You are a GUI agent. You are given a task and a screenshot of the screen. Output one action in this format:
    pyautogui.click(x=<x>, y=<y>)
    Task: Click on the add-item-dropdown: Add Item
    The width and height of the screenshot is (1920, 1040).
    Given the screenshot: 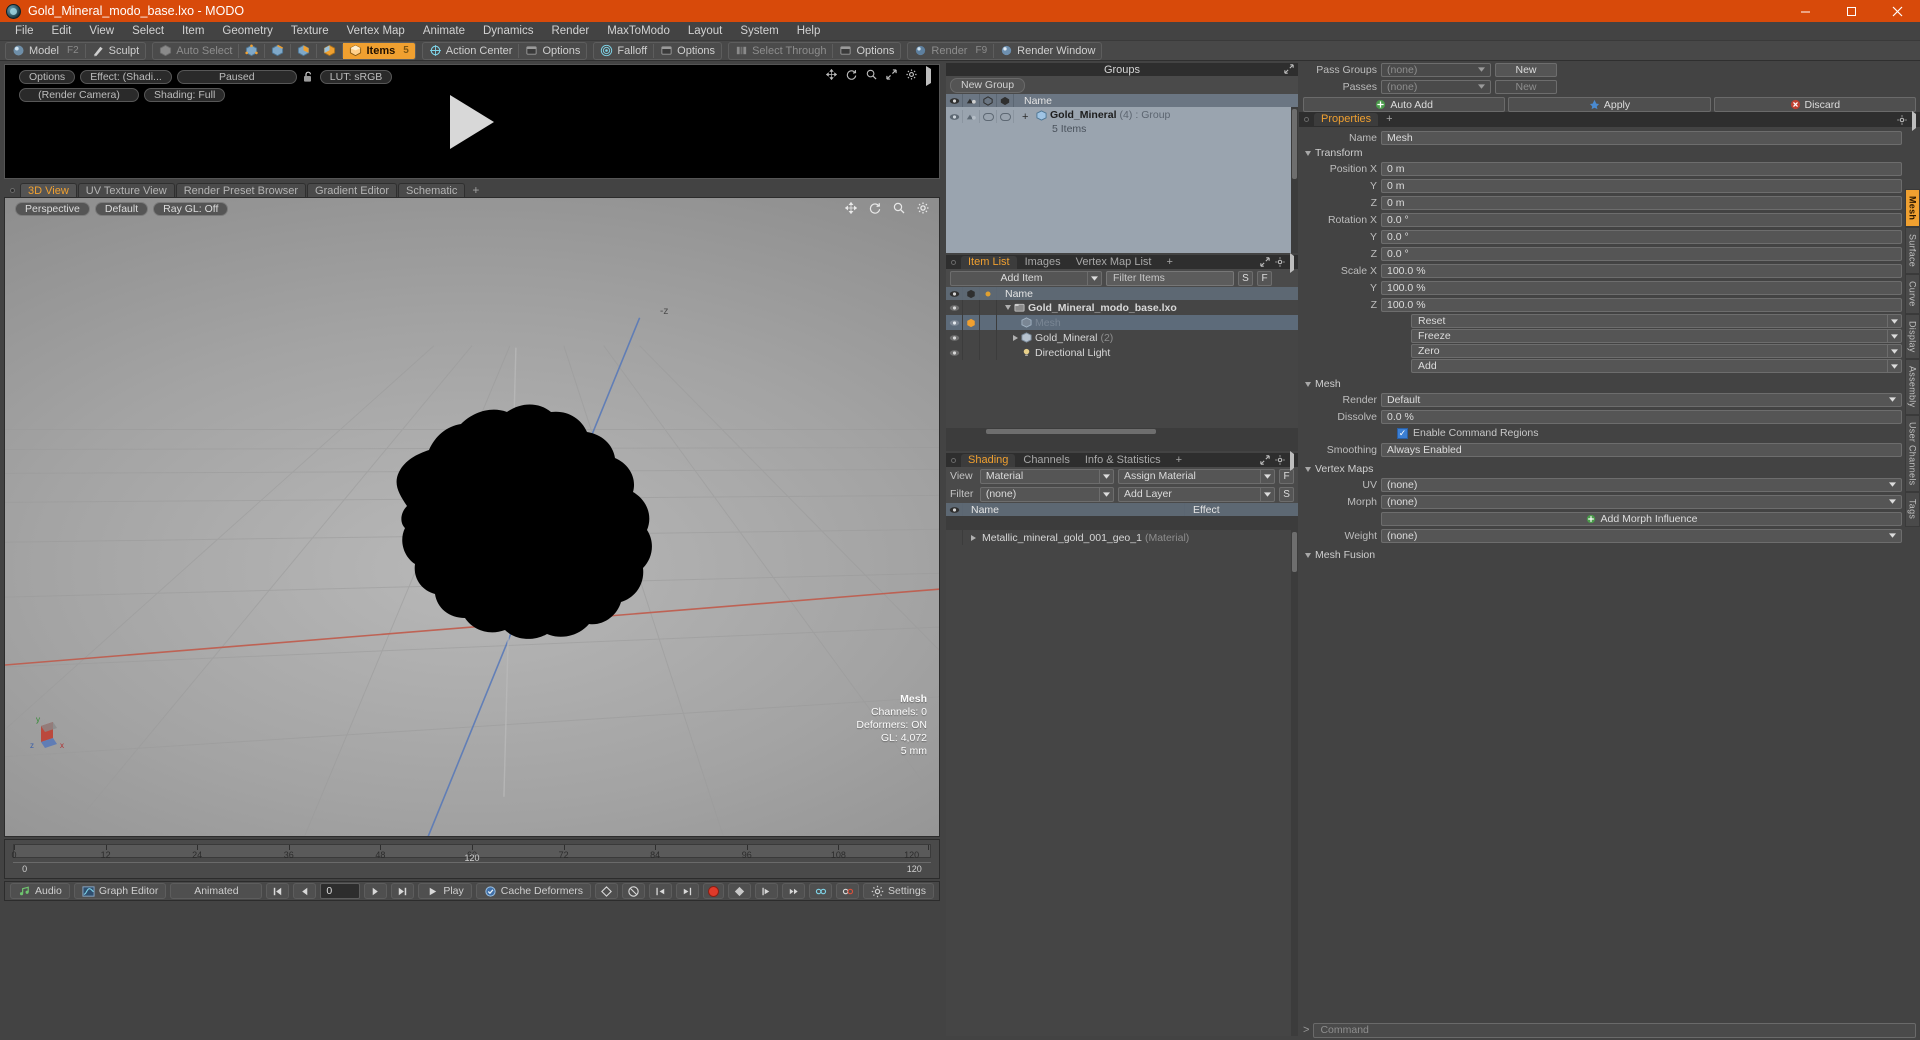 What is the action you would take?
    pyautogui.click(x=1026, y=278)
    